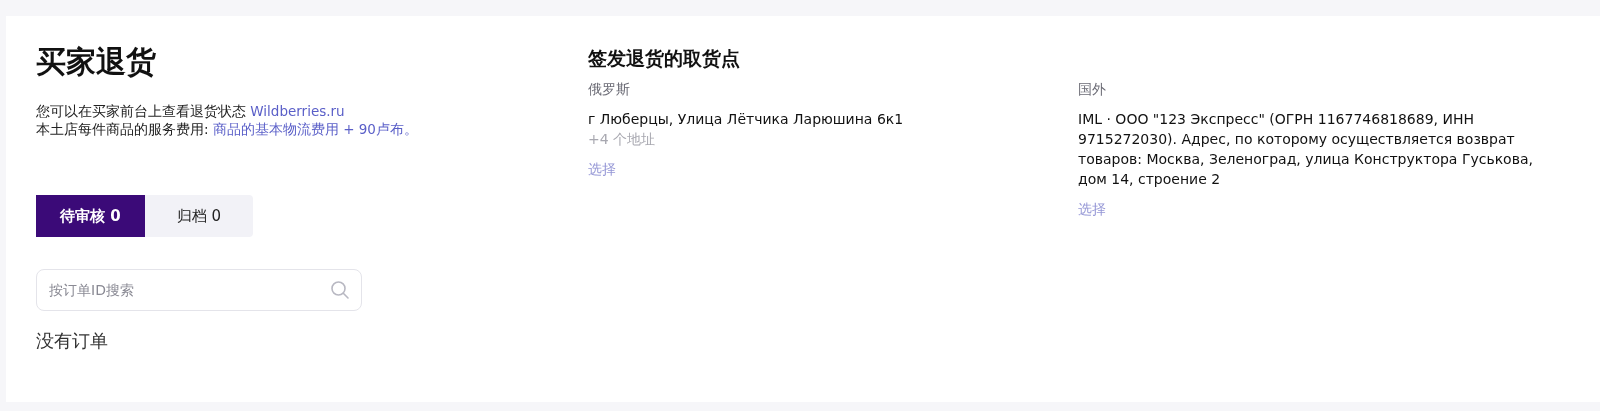  What do you see at coordinates (297, 111) in the screenshot?
I see `info-link: Wildberries.ru` at bounding box center [297, 111].